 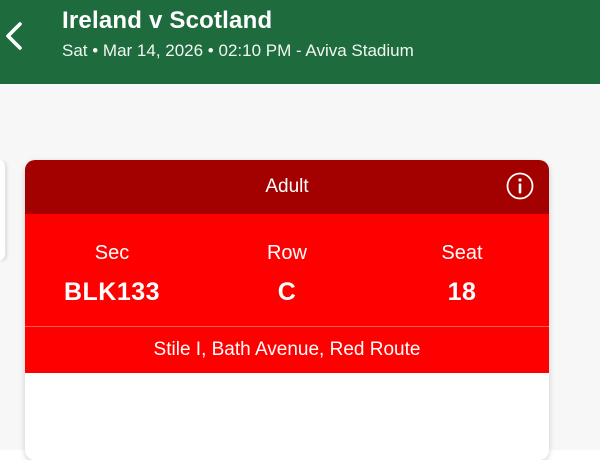 I want to click on info-button, so click(x=520, y=186).